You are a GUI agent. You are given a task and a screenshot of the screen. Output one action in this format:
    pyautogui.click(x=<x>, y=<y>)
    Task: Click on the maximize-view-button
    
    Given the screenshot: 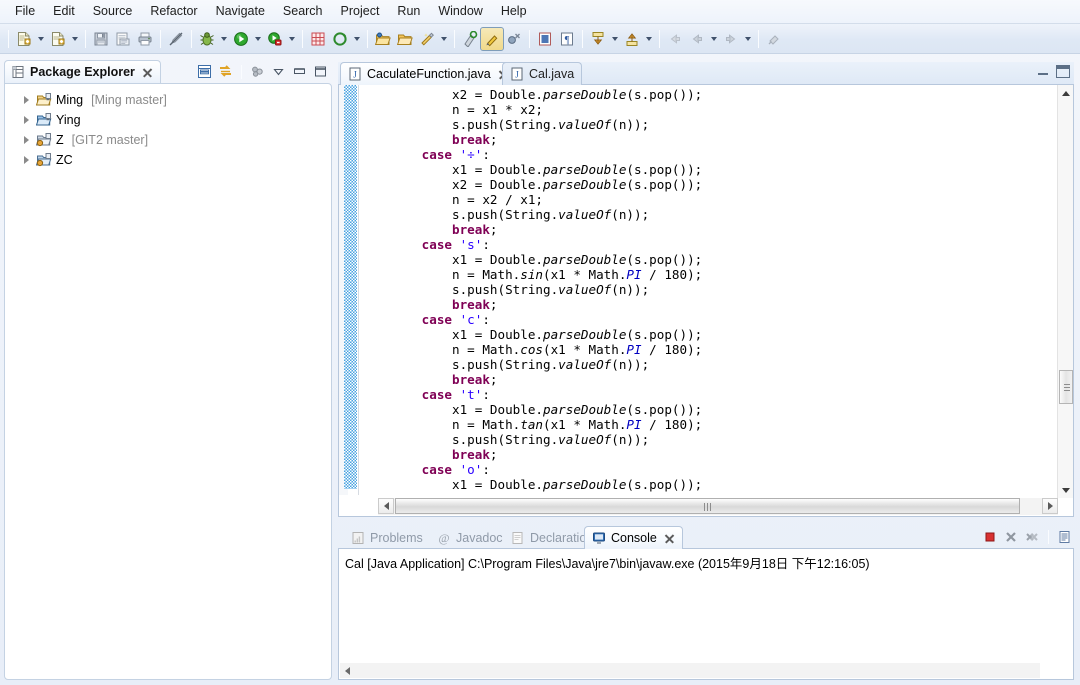 What is the action you would take?
    pyautogui.click(x=320, y=71)
    